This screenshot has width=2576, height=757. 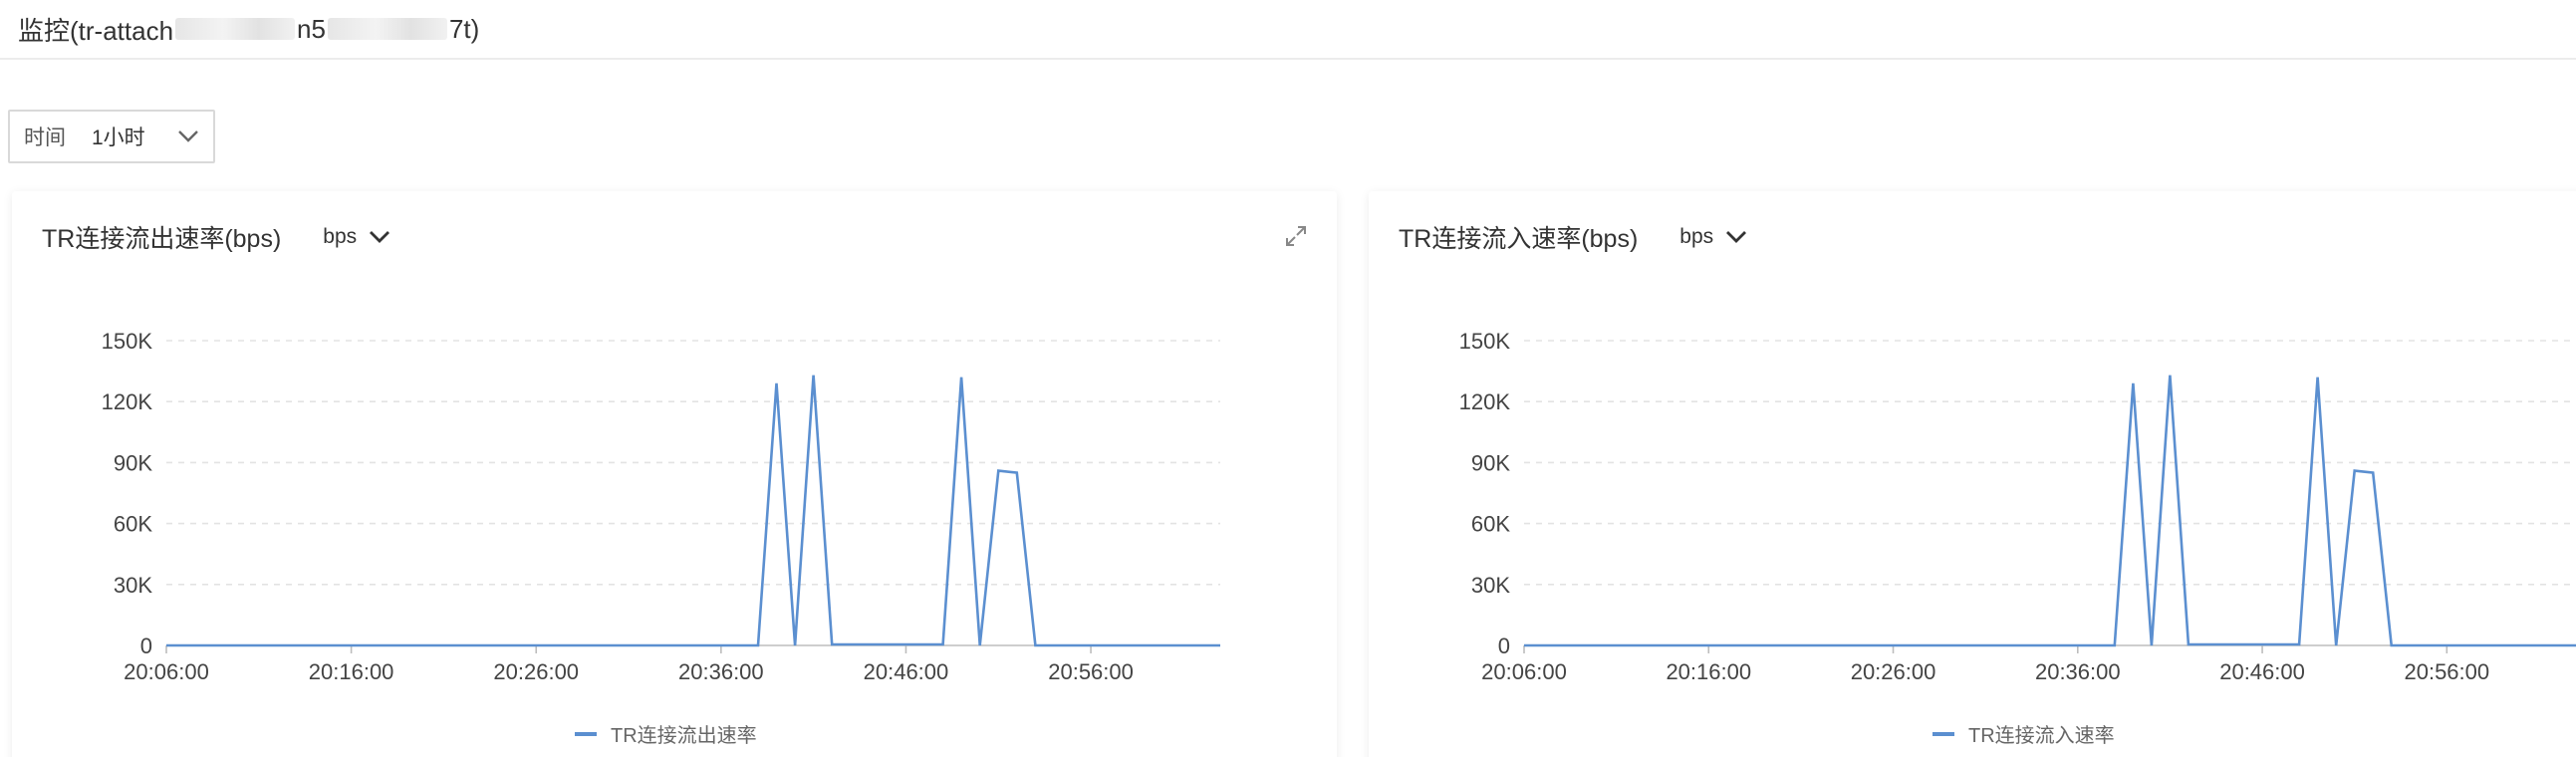 I want to click on page-title: 监控(tr-attach n5 7t), so click(x=248, y=30).